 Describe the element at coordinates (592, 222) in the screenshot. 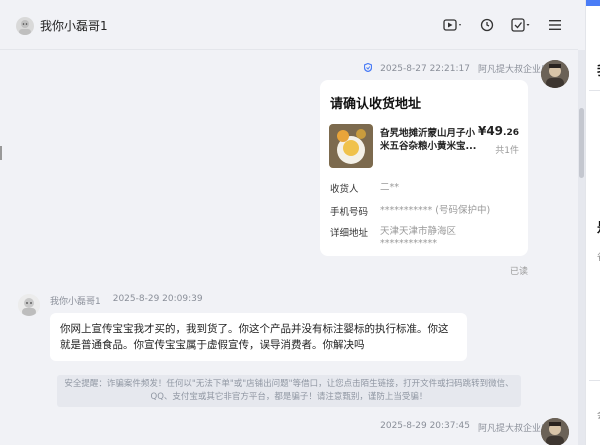

I see `right-side-panel: 我 是 省 会` at that location.